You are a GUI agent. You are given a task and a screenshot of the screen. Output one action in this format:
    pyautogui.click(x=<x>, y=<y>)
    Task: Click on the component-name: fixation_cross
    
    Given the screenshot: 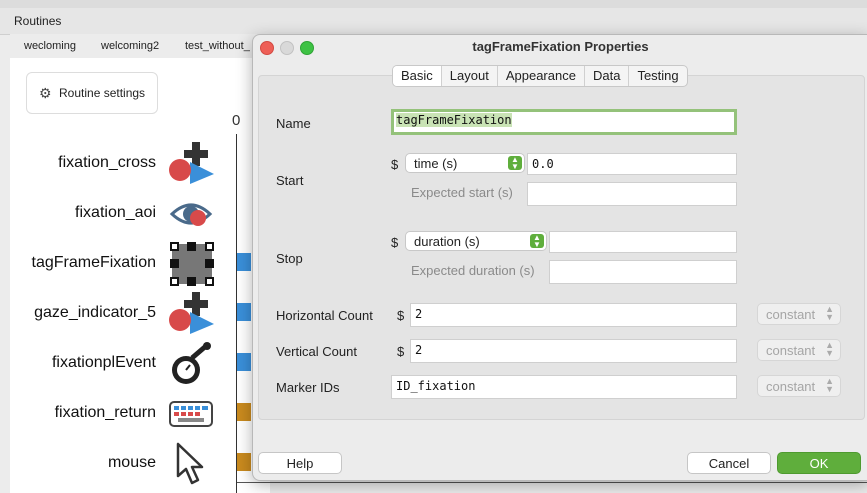 What is the action you would take?
    pyautogui.click(x=107, y=162)
    